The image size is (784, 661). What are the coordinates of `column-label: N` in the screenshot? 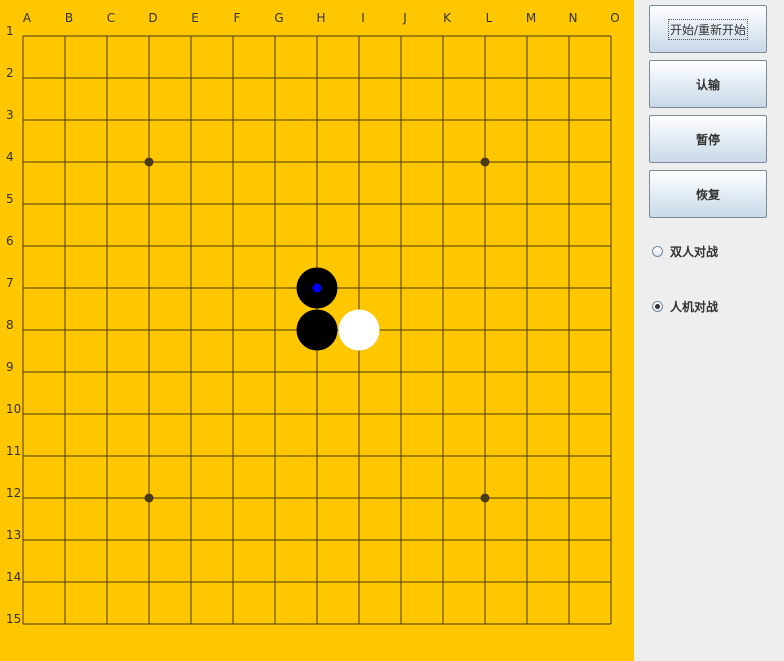 It's located at (573, 18).